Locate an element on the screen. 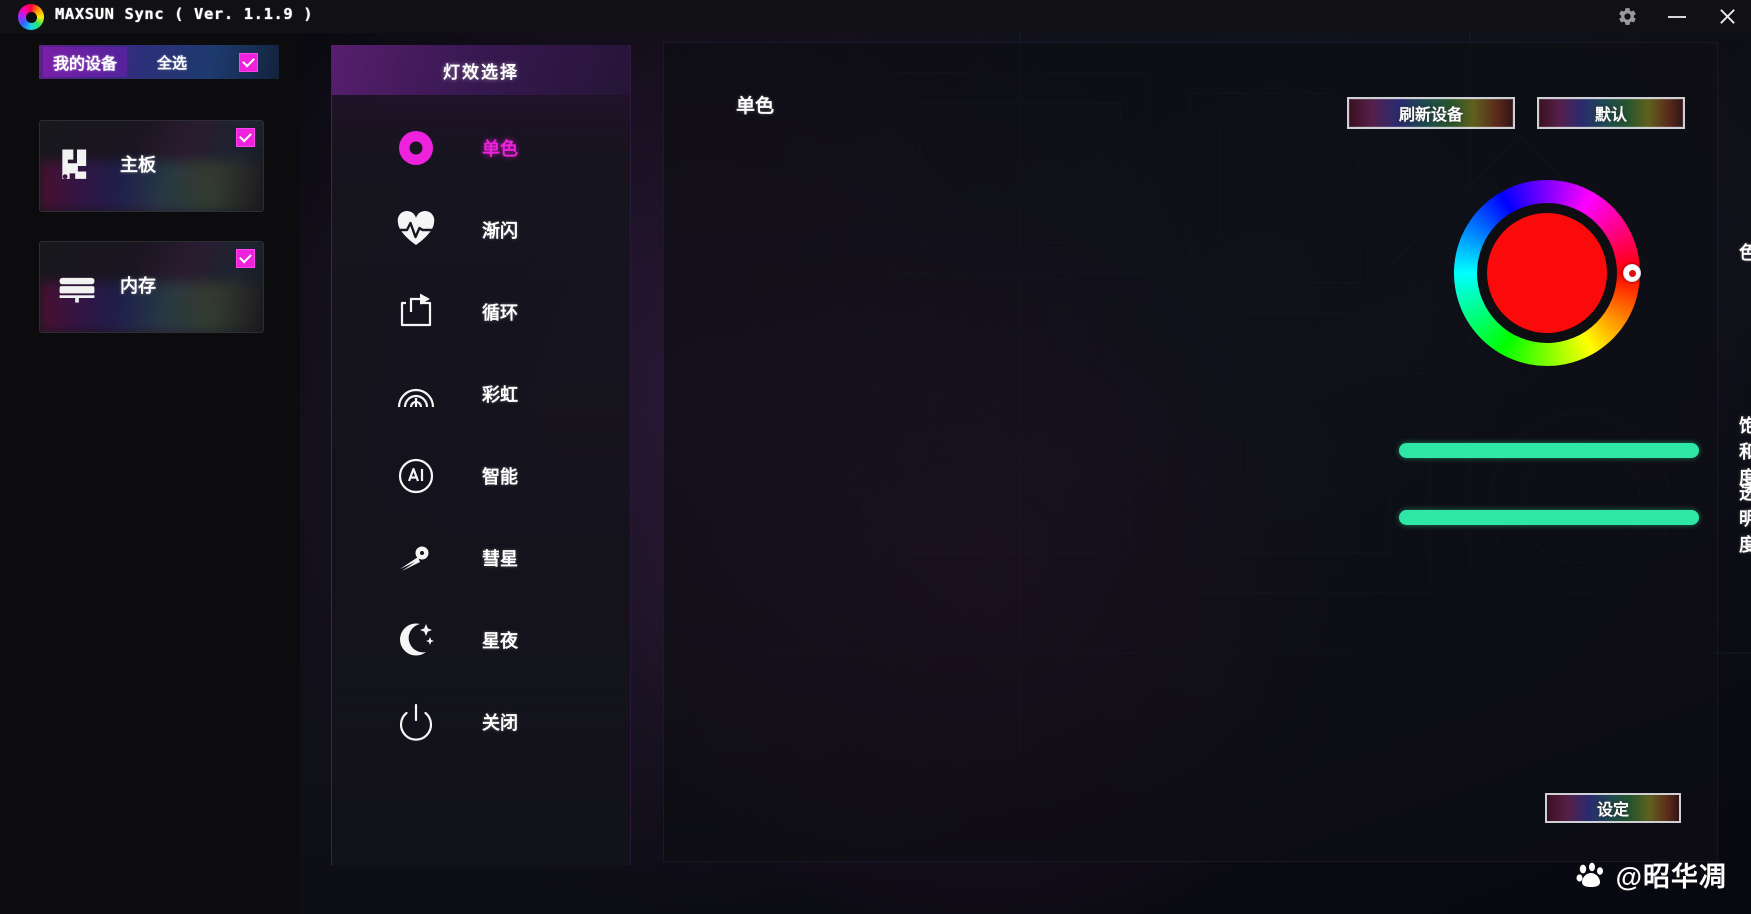 This screenshot has width=1751, height=914. transparency-row: 透明度 100 is located at coordinates (1575, 519).